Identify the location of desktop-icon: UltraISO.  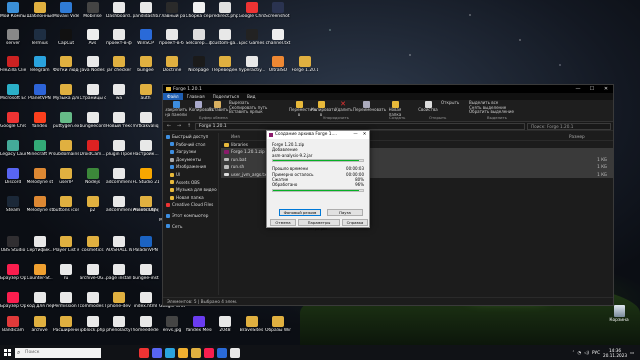
(278, 71).